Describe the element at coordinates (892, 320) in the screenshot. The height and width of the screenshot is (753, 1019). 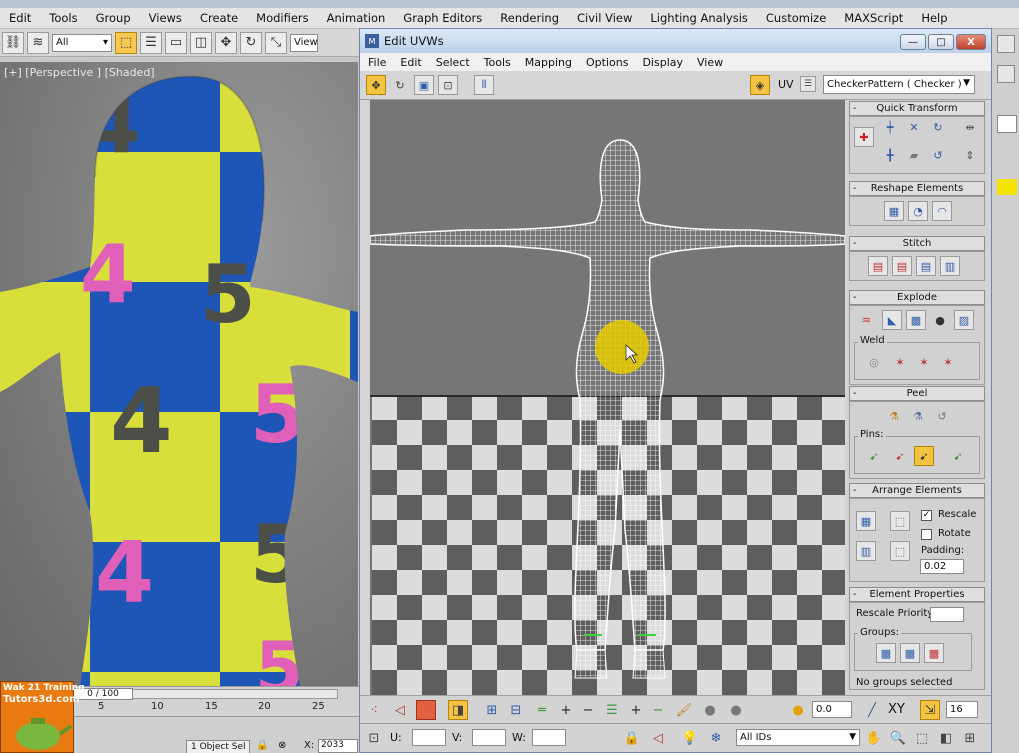
I see `detach-icon: ◣` at that location.